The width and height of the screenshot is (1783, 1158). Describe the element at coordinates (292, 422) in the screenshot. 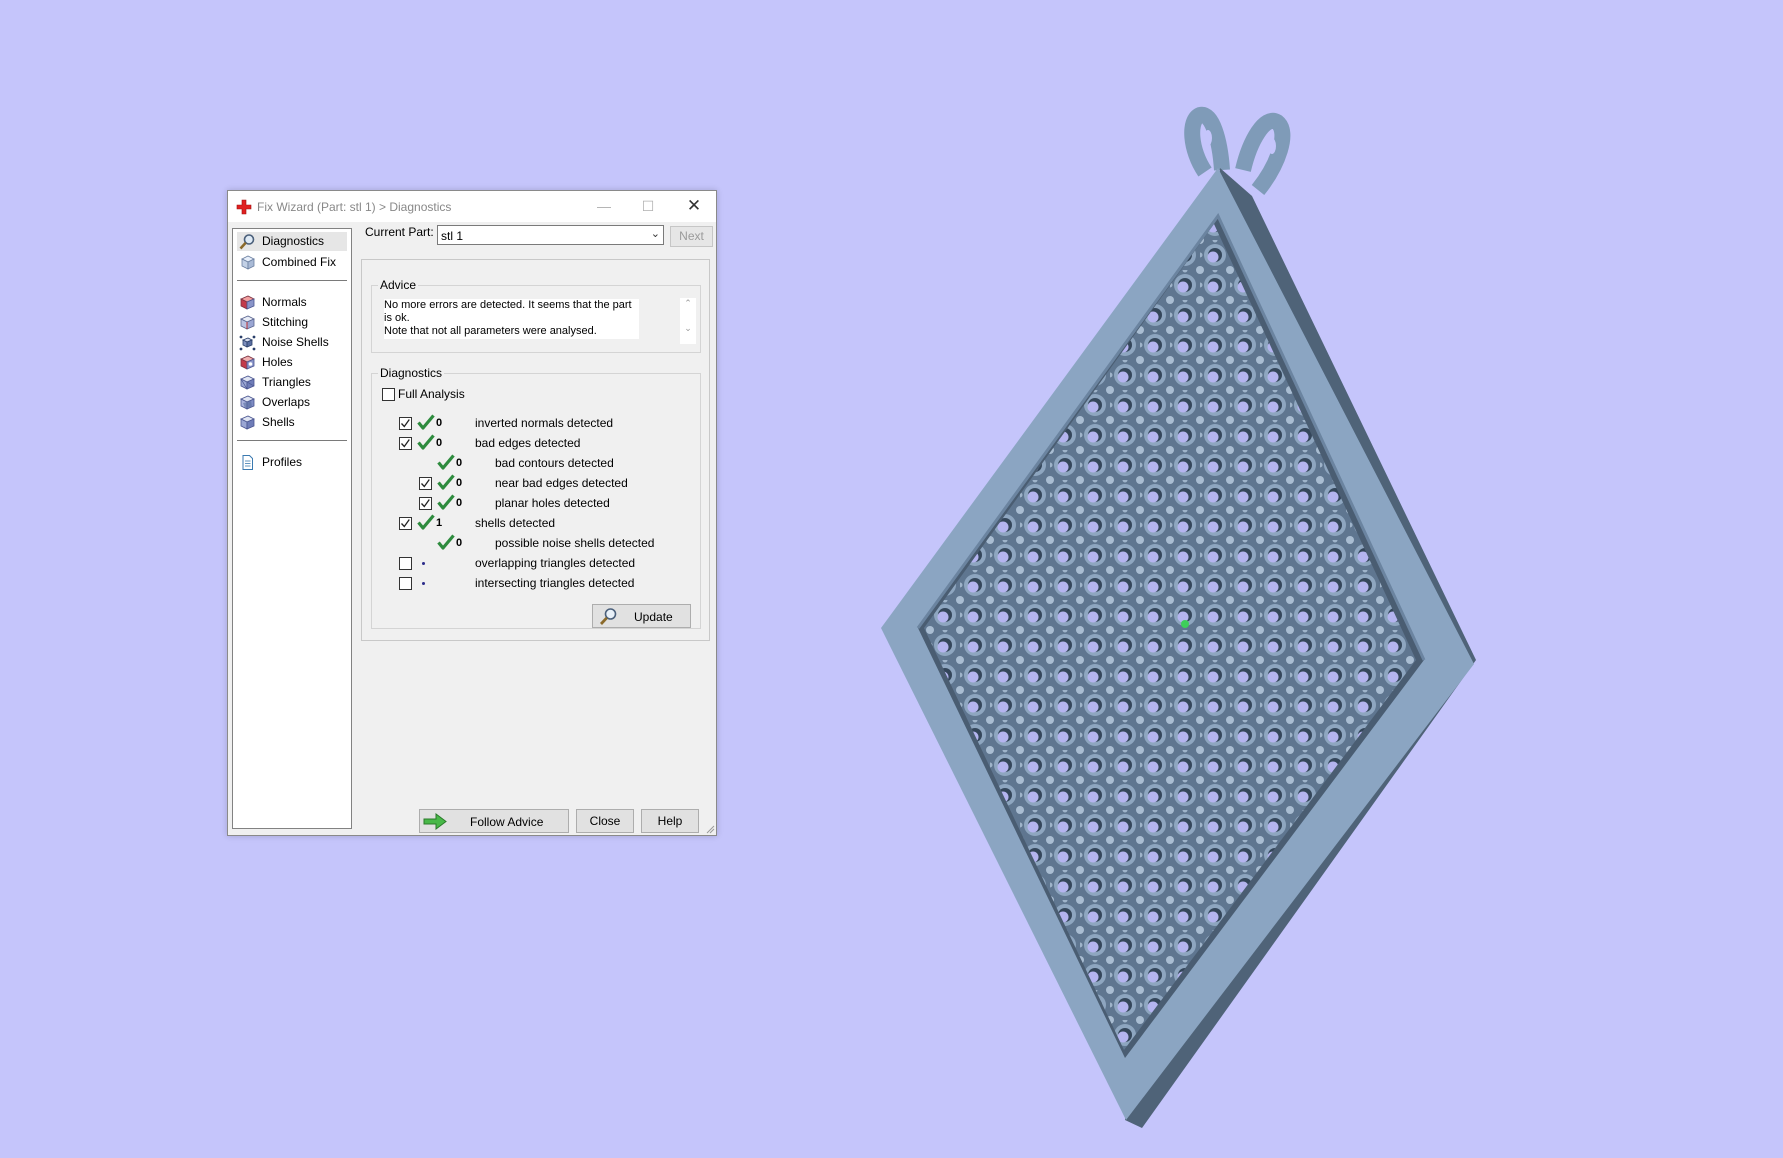

I see `nav-item-shells: Shells` at that location.